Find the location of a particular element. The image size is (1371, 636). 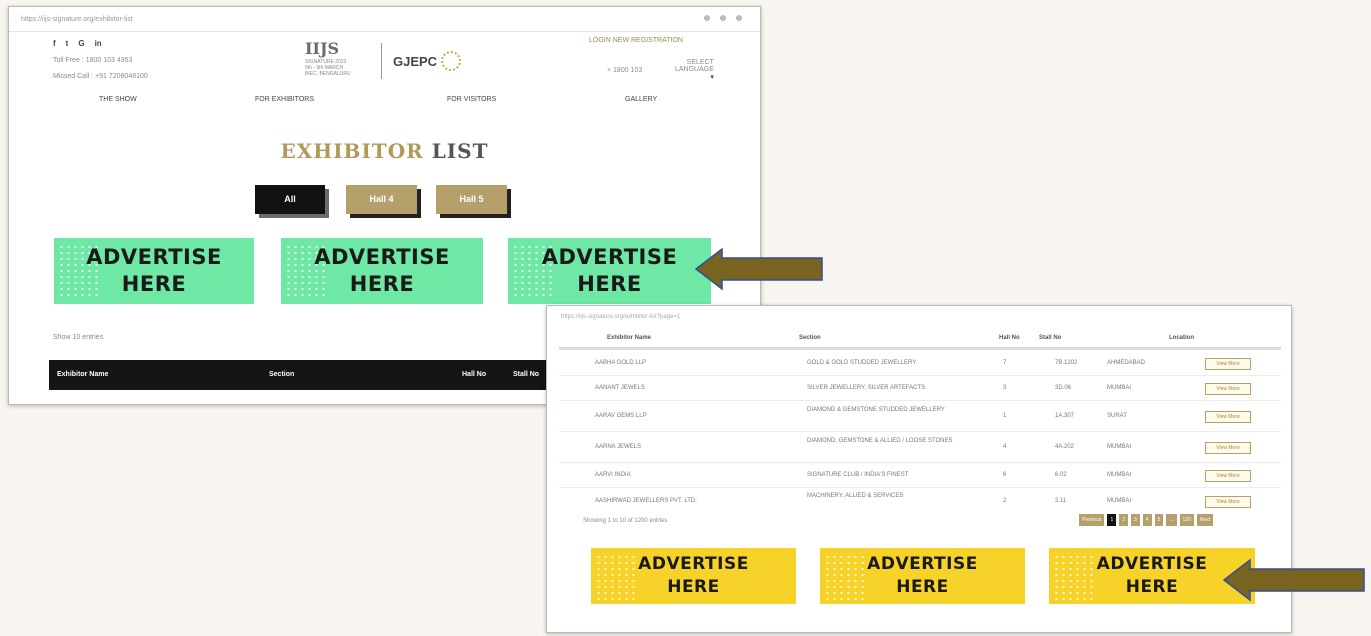

gjepc-logo: GJEPC is located at coordinates (427, 61).